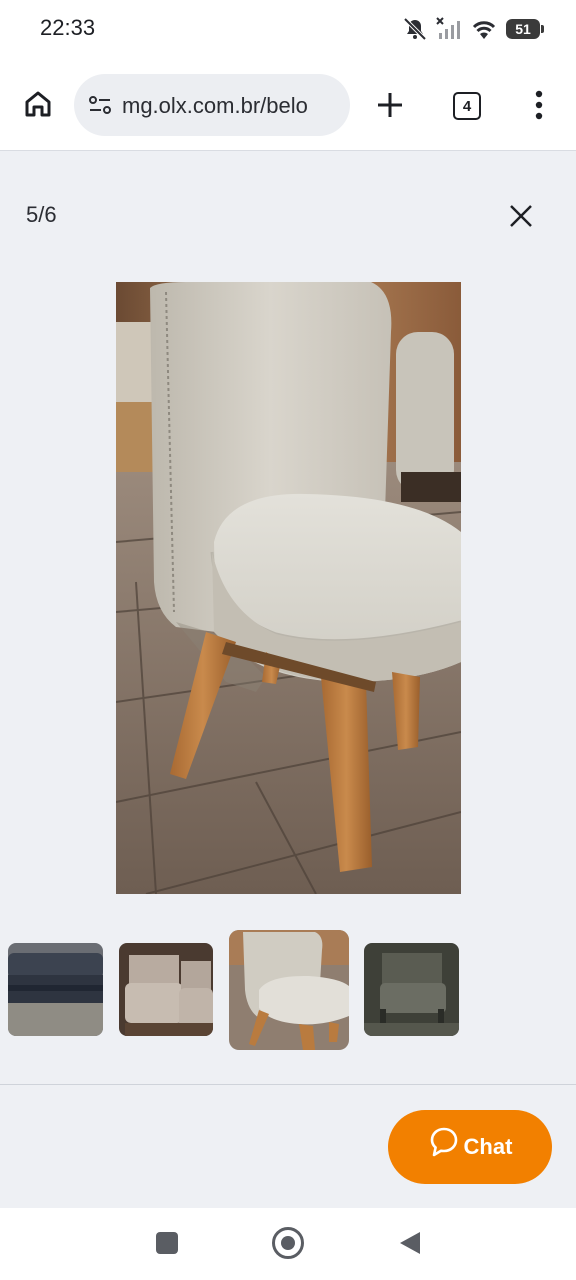 Image resolution: width=576 pixels, height=1280 pixels. Describe the element at coordinates (215, 105) in the screenshot. I see `url-text: mg.olx.com.br/belo` at that location.